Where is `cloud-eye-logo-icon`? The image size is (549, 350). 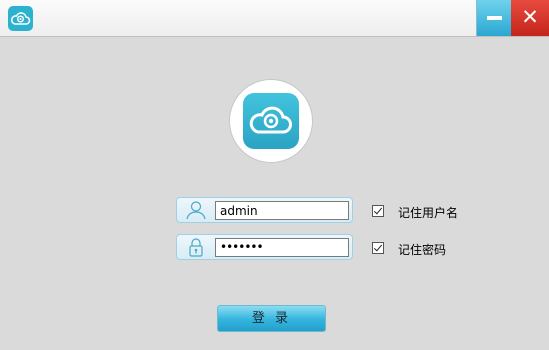
cloud-eye-logo-icon is located at coordinates (271, 121).